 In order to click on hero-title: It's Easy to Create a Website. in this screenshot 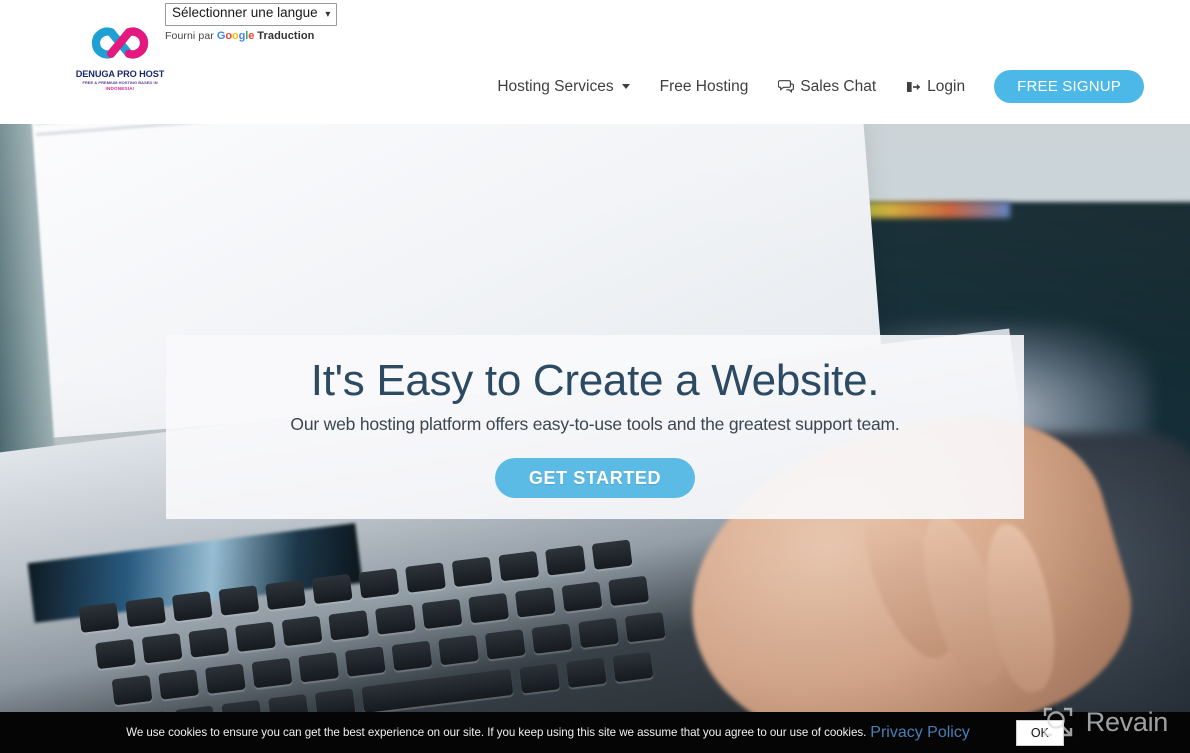, I will do `click(595, 380)`.